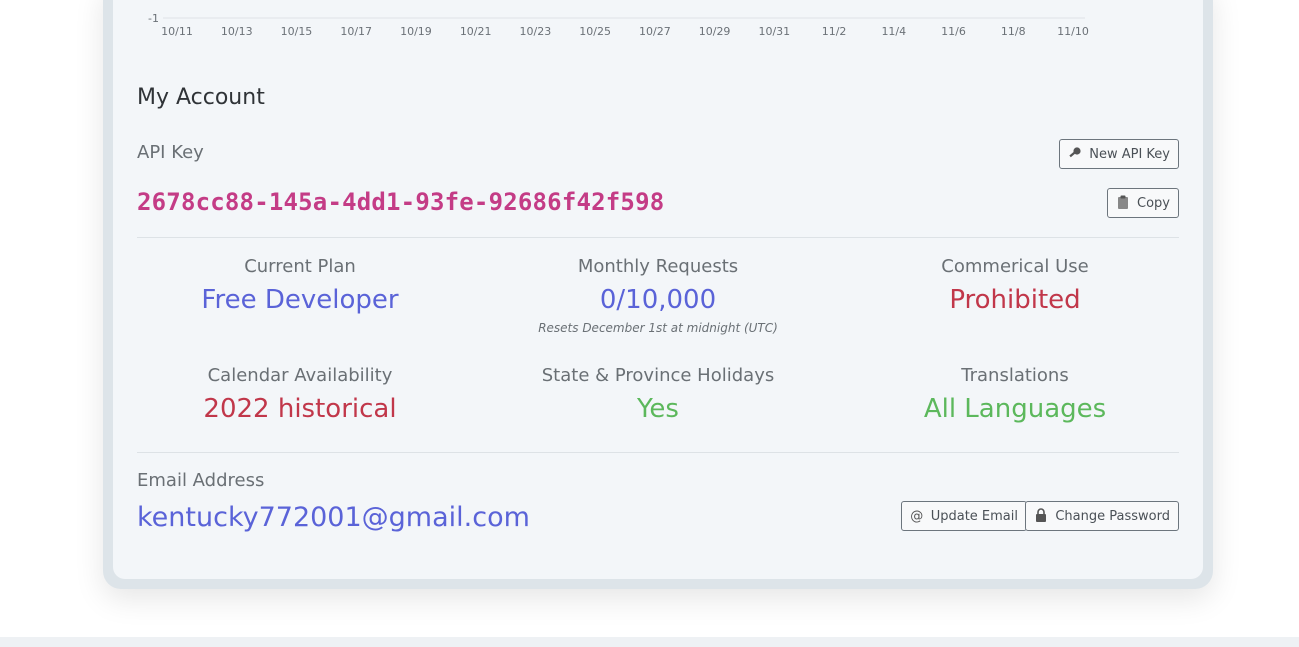 This screenshot has width=1299, height=647. Describe the element at coordinates (1112, 516) in the screenshot. I see `change-password-label: Change Password` at that location.